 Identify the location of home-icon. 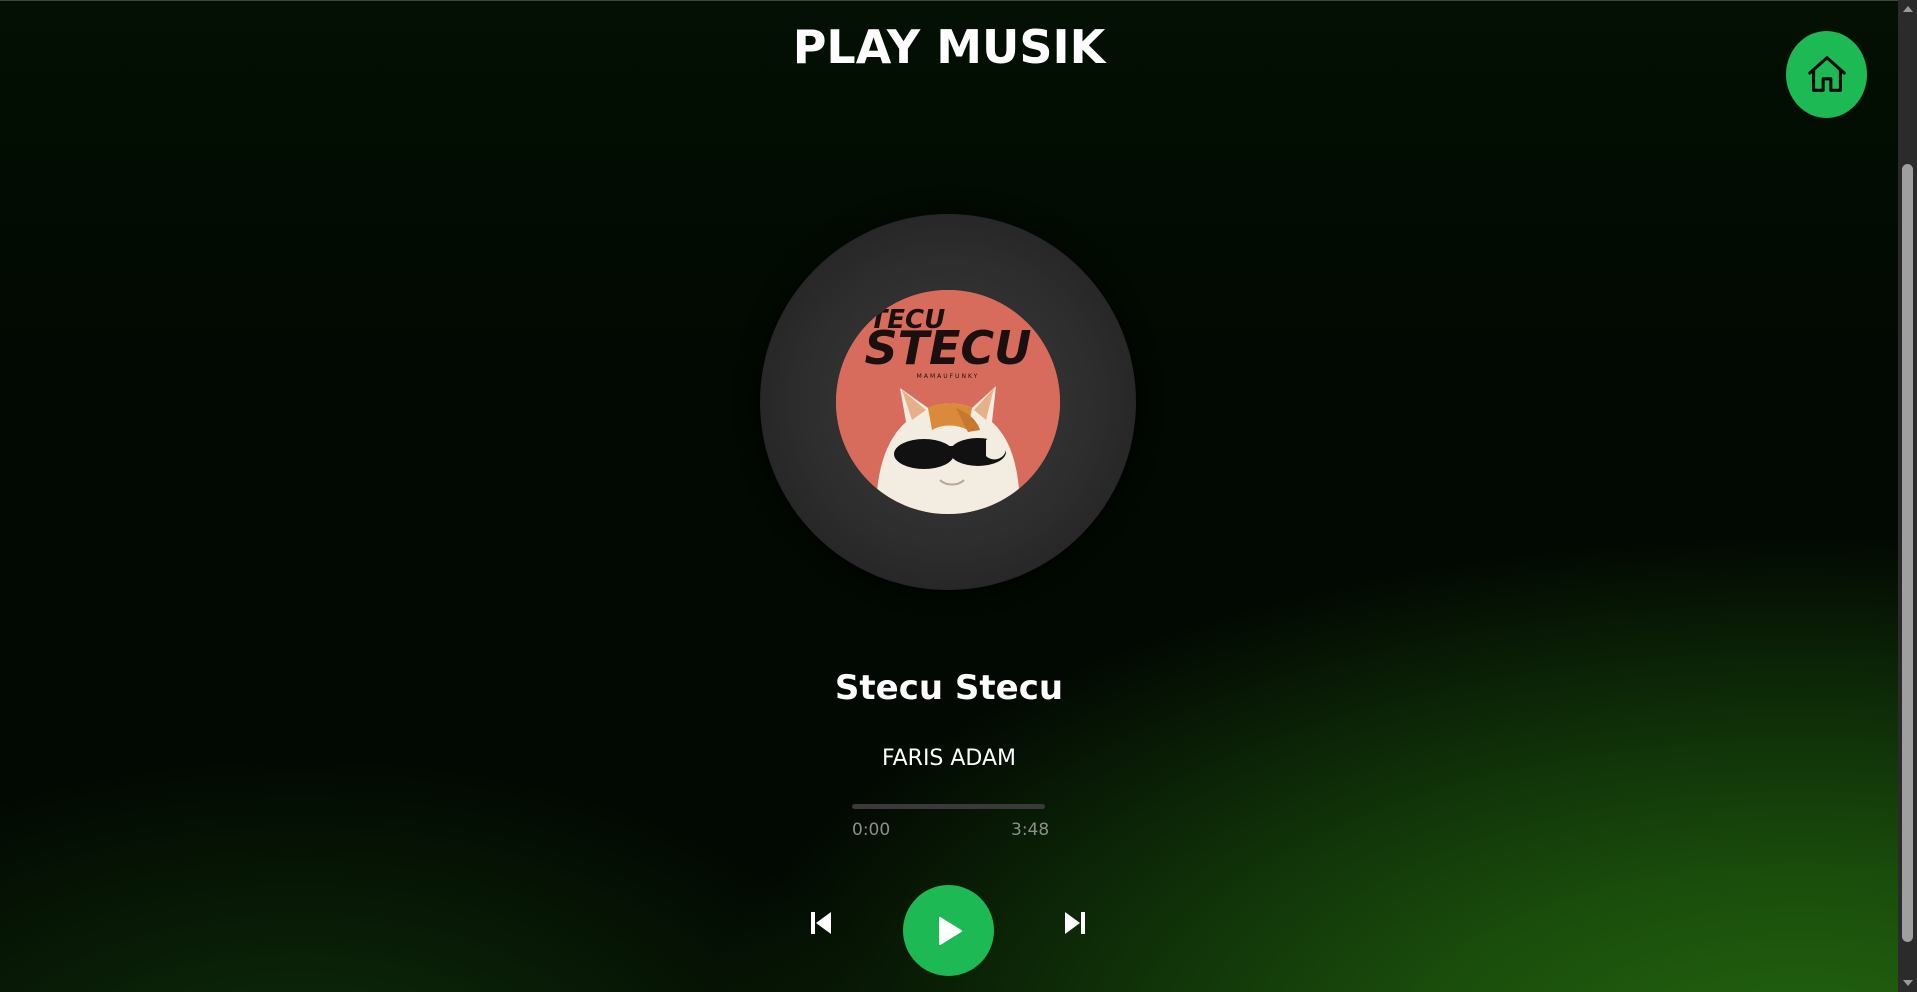
(1826, 73).